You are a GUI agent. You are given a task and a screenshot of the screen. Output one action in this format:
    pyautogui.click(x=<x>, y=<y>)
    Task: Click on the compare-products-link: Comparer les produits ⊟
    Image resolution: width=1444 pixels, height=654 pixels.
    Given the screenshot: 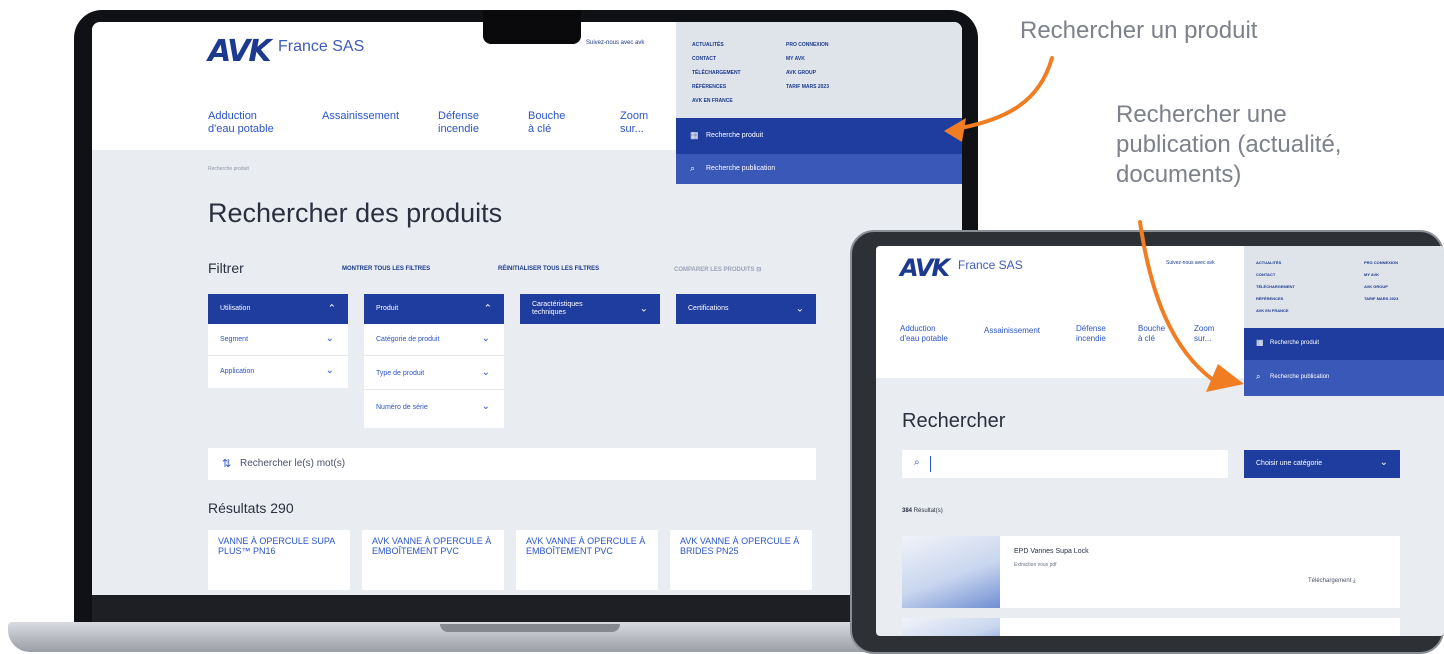 What is the action you would take?
    pyautogui.click(x=717, y=269)
    